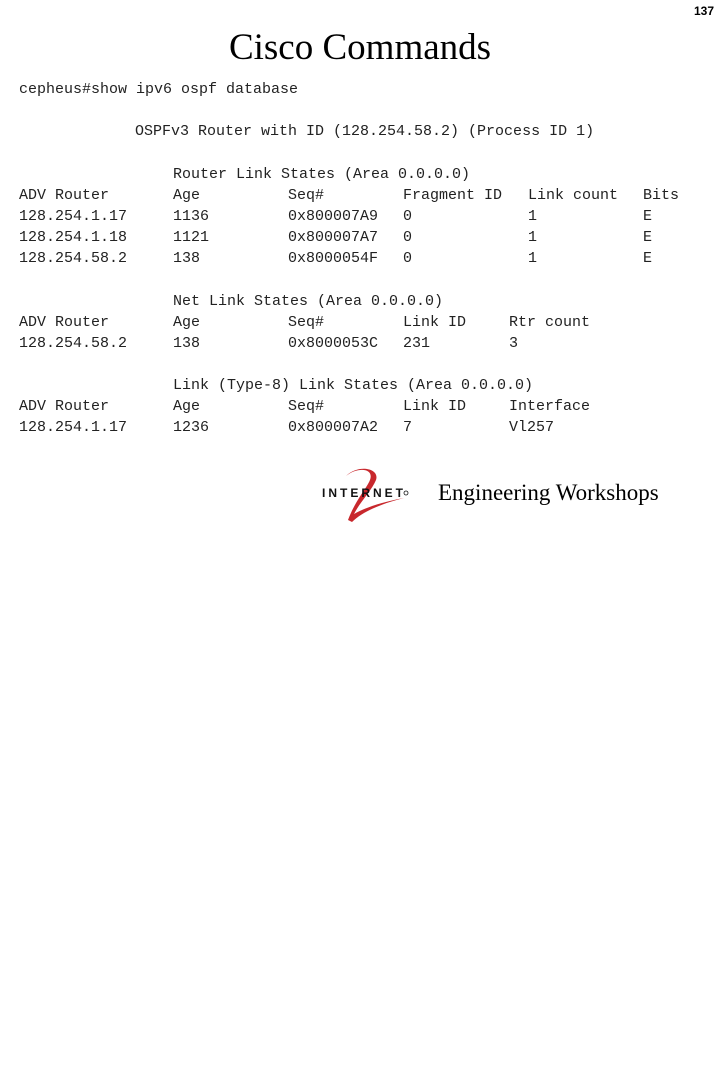  What do you see at coordinates (550, 406) in the screenshot?
I see `column-header: Interface` at bounding box center [550, 406].